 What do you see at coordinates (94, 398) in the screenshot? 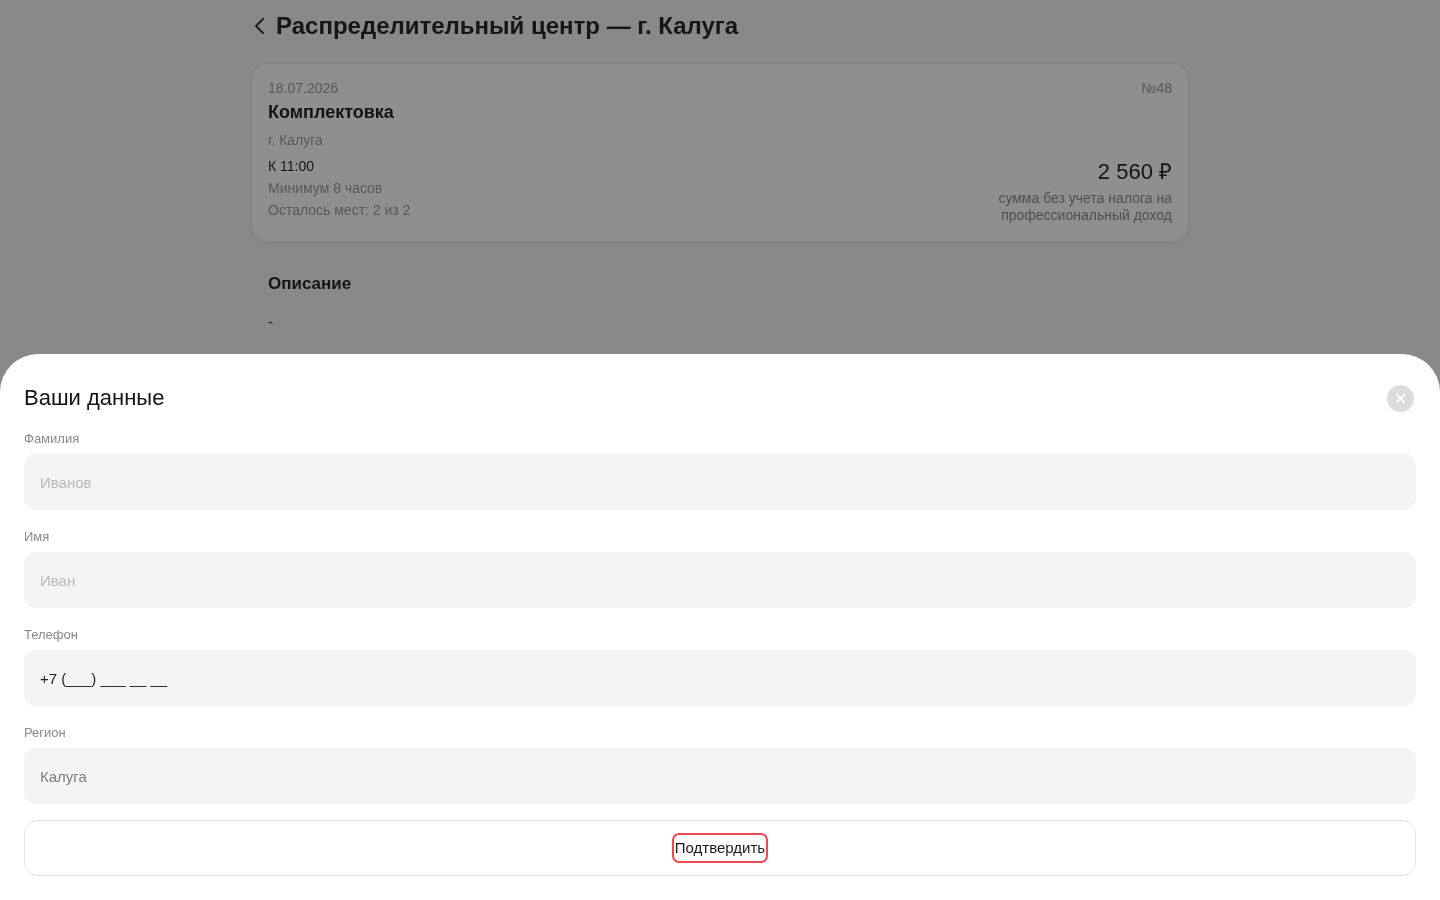
I see `sheet-title: Ваши данные` at bounding box center [94, 398].